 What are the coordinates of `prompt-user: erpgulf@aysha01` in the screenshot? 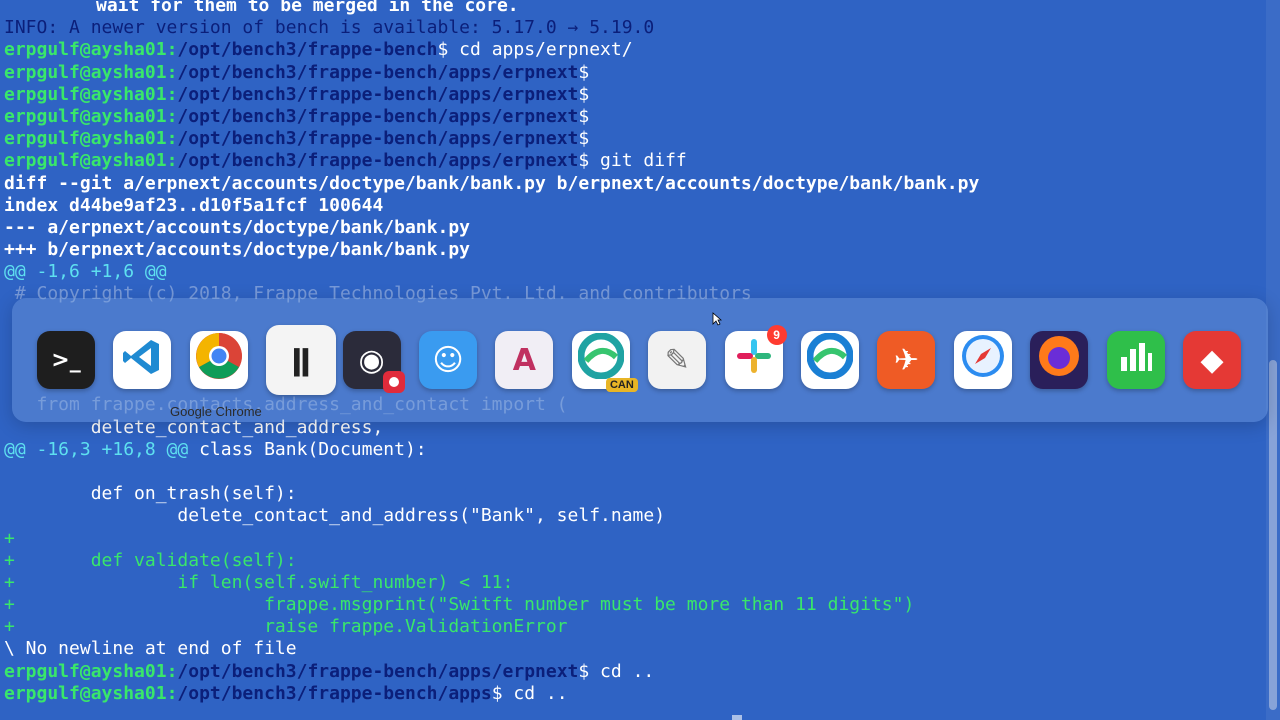 It's located at (85, 50).